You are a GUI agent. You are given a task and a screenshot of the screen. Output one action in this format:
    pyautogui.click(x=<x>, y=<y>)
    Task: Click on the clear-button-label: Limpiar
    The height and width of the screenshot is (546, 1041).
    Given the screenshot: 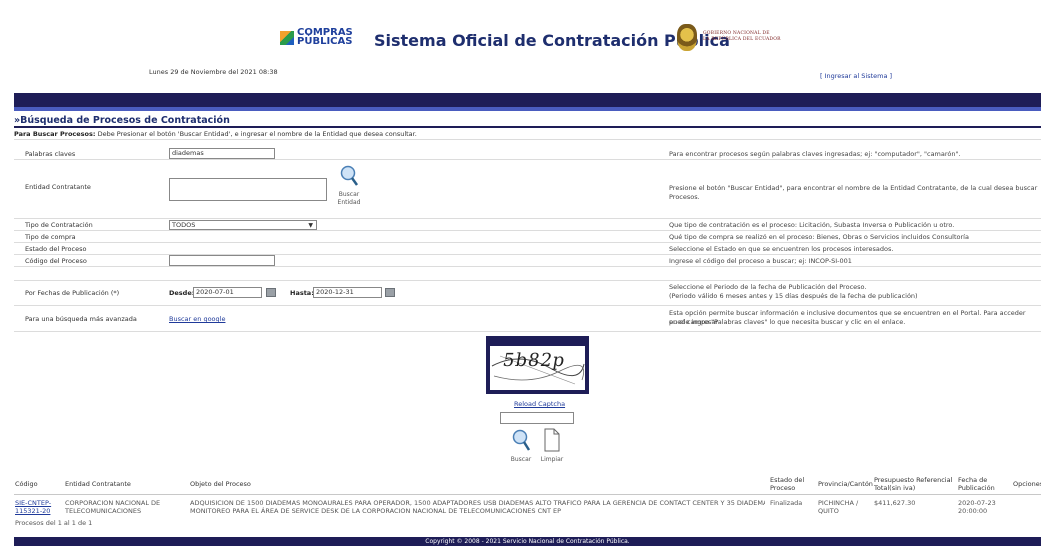 What is the action you would take?
    pyautogui.click(x=552, y=459)
    